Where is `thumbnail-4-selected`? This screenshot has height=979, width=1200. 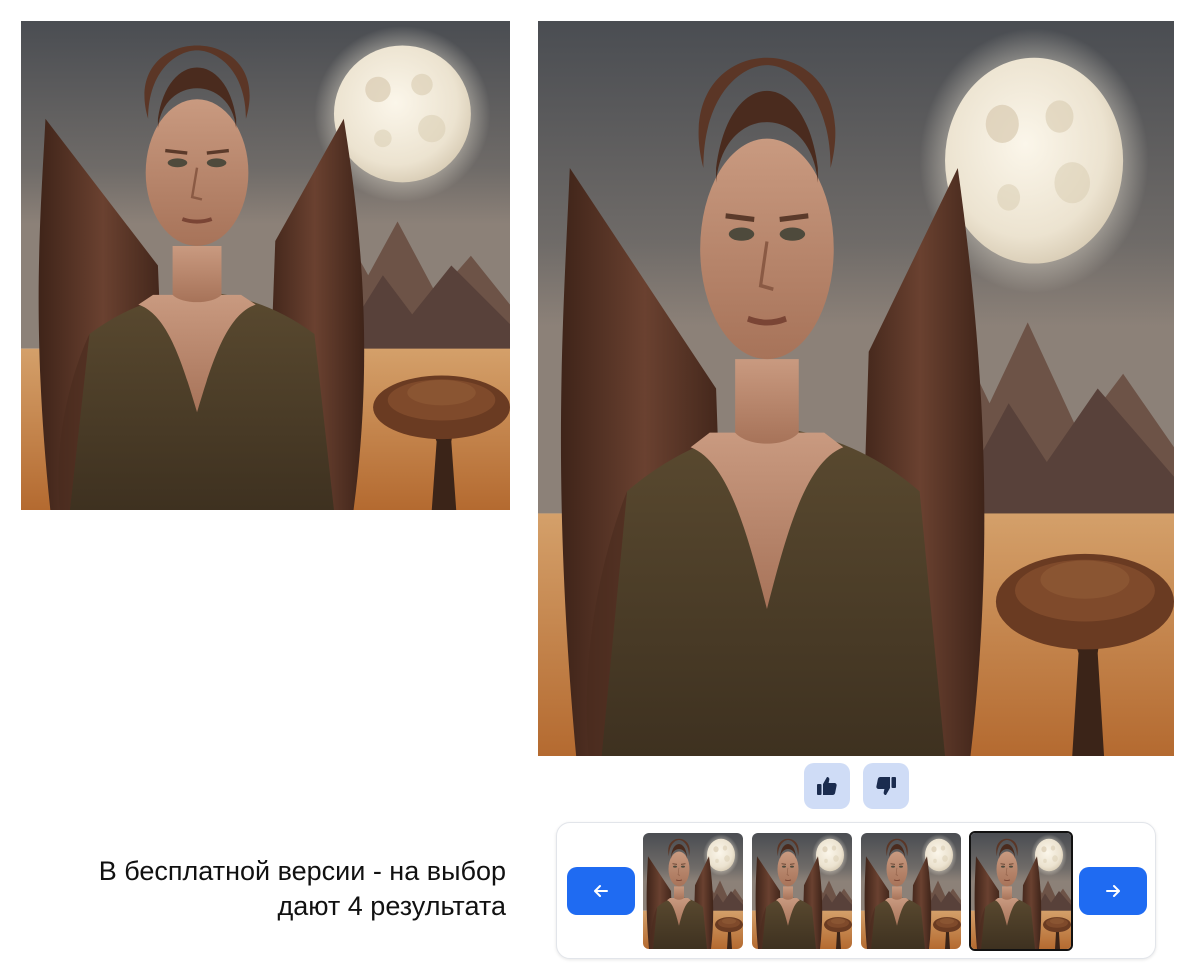
thumbnail-4-selected is located at coordinates (1021, 891).